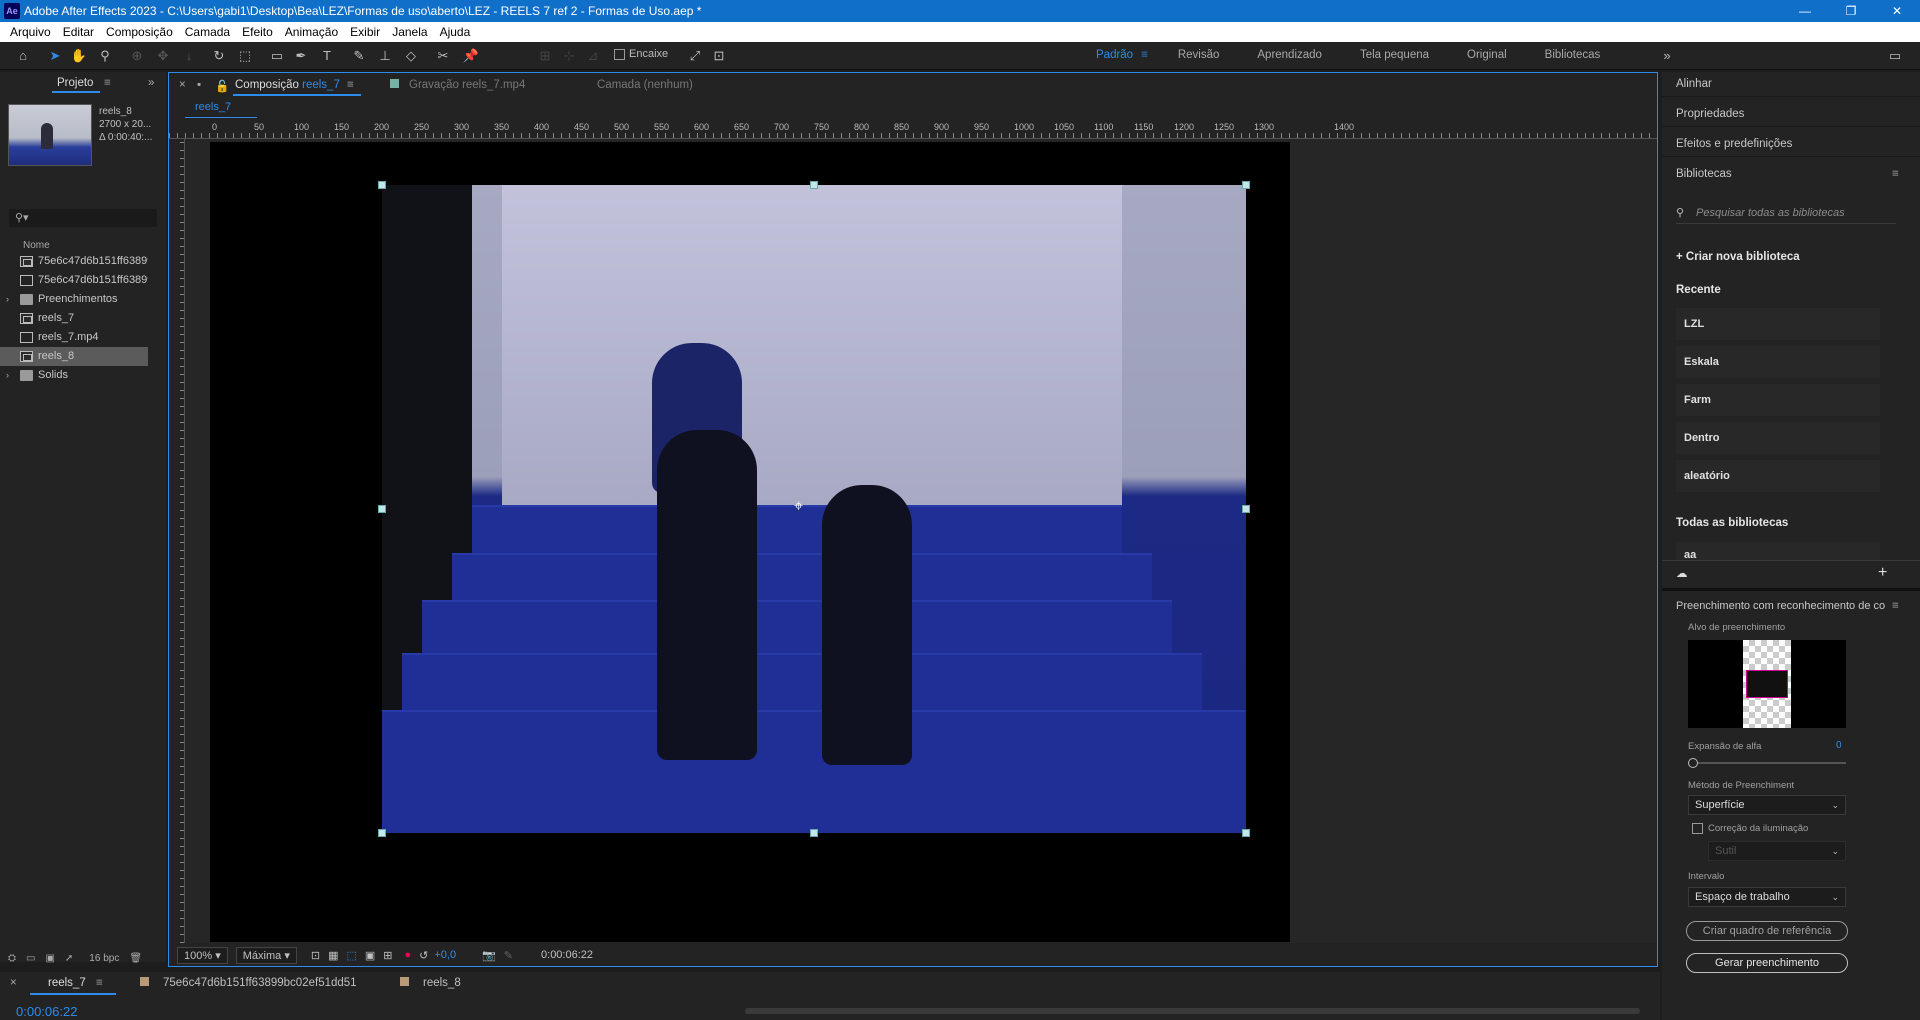  What do you see at coordinates (107, 83) in the screenshot?
I see `panel-menu-icon: ≡` at bounding box center [107, 83].